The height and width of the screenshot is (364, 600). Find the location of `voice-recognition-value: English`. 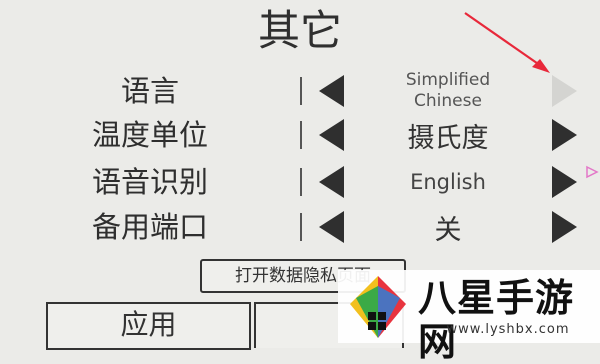

voice-recognition-value: English is located at coordinates (448, 182).